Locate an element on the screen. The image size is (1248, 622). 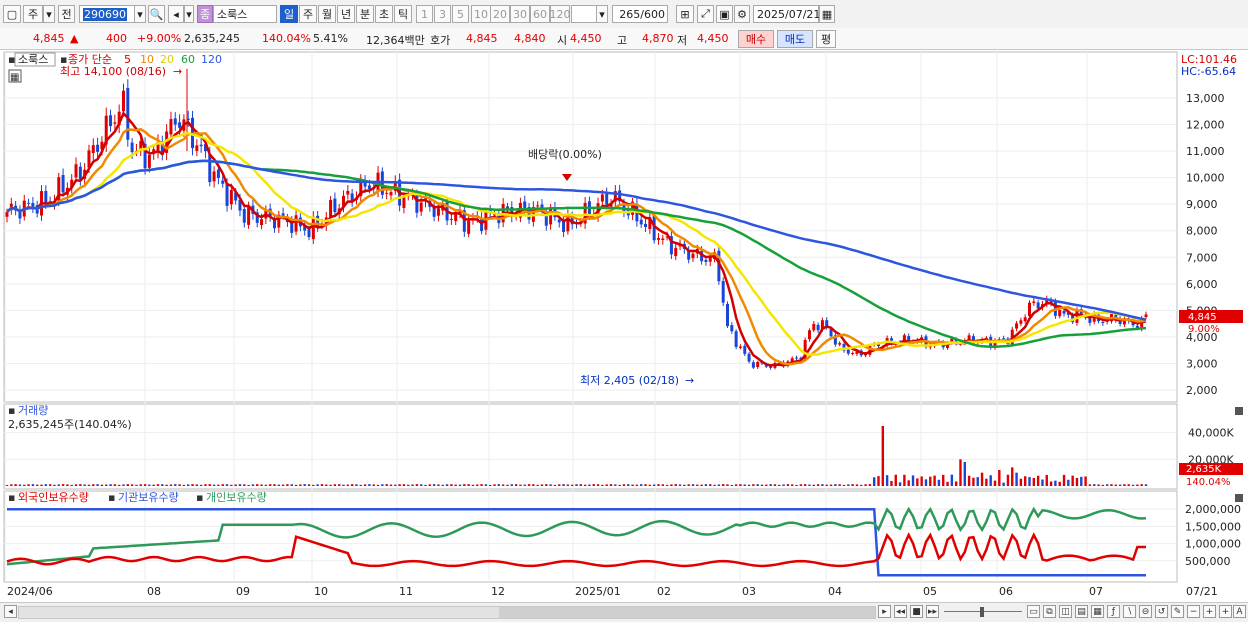
rewind-icon: ◂◂ is located at coordinates (900, 611).